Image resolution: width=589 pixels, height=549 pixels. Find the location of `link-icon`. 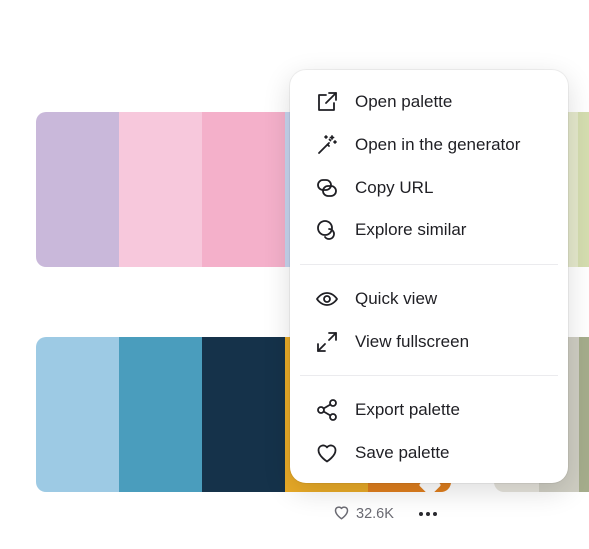

link-icon is located at coordinates (327, 188).